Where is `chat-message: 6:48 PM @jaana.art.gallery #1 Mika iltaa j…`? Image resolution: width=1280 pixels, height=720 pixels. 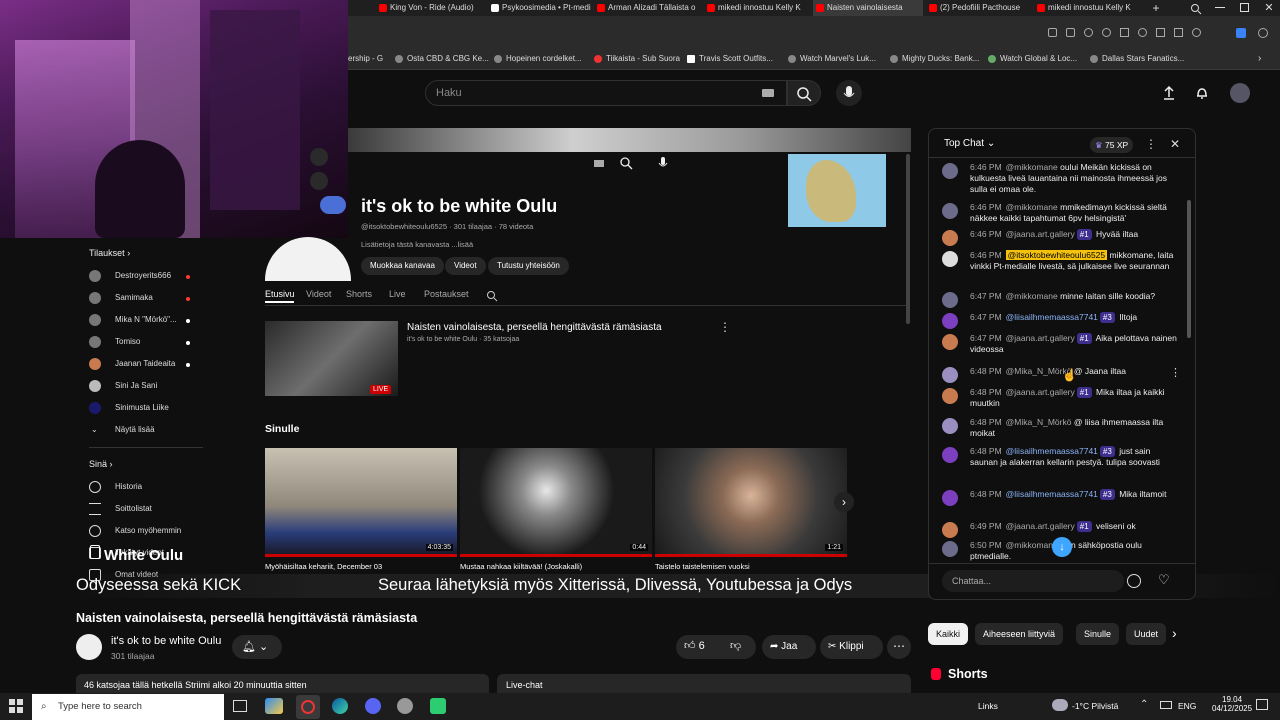
chat-message: 6:48 PM @jaana.art.gallery #1 Mika iltaa j… is located at coordinates (1061, 398).